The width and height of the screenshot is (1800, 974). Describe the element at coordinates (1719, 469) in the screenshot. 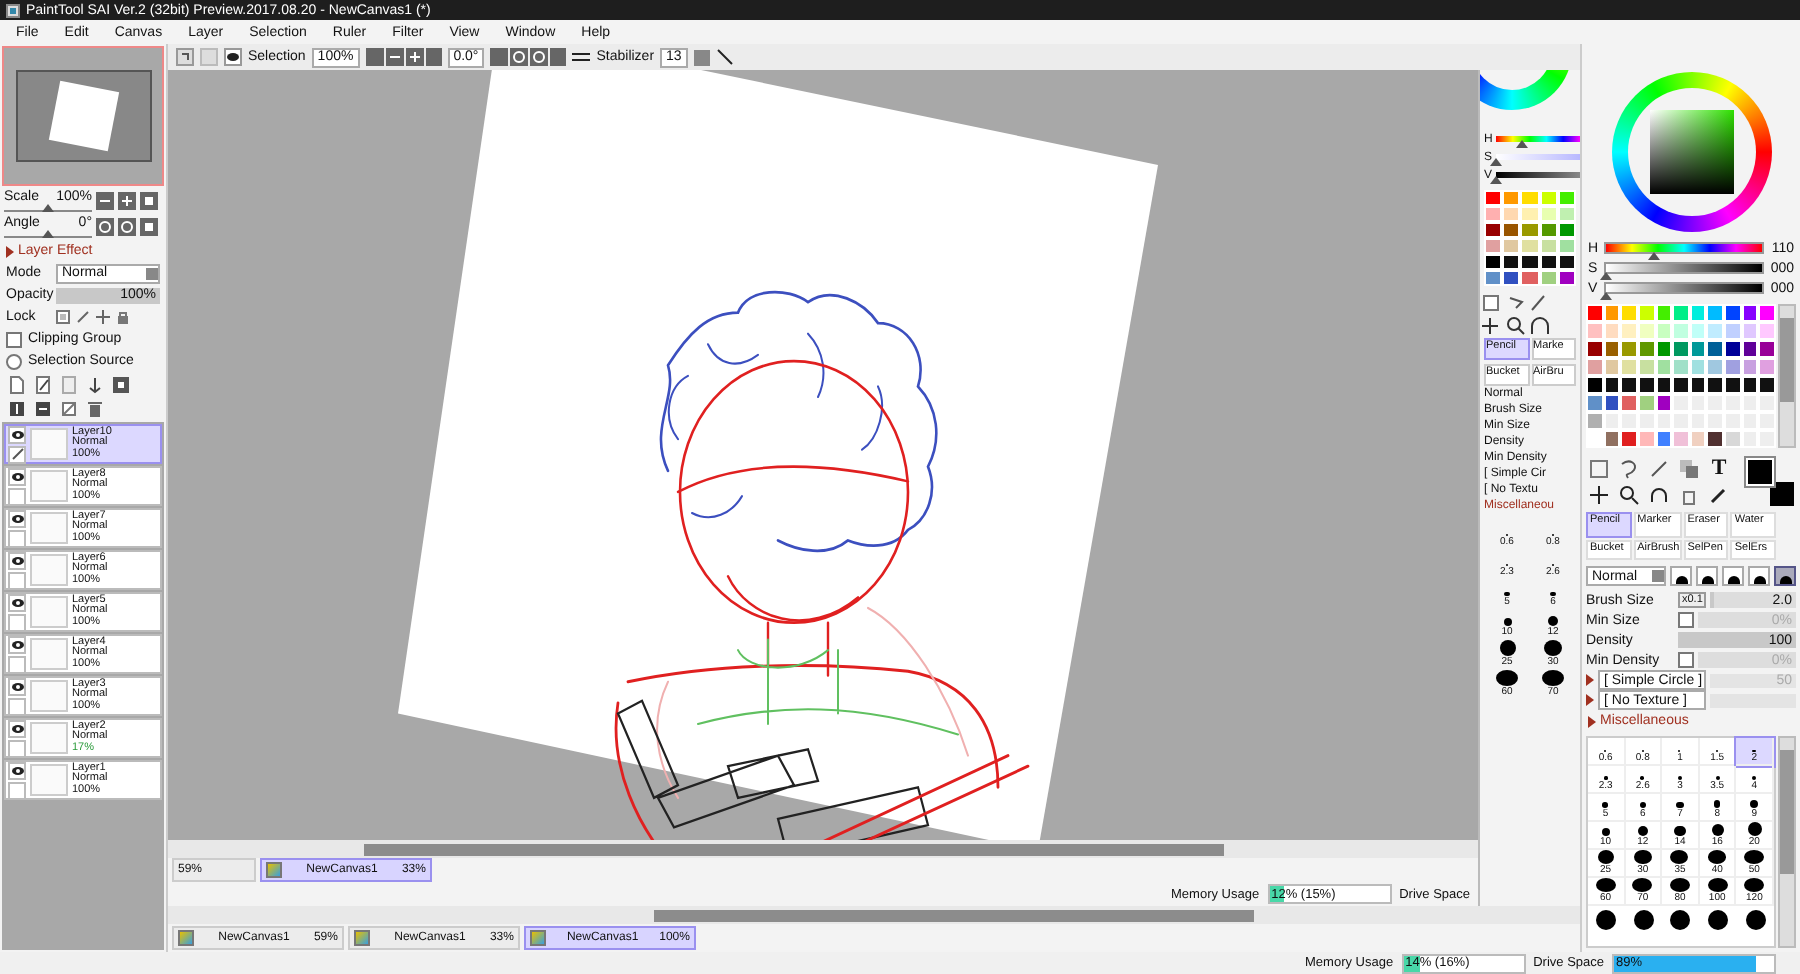

I see `text-tool-icon: T` at that location.